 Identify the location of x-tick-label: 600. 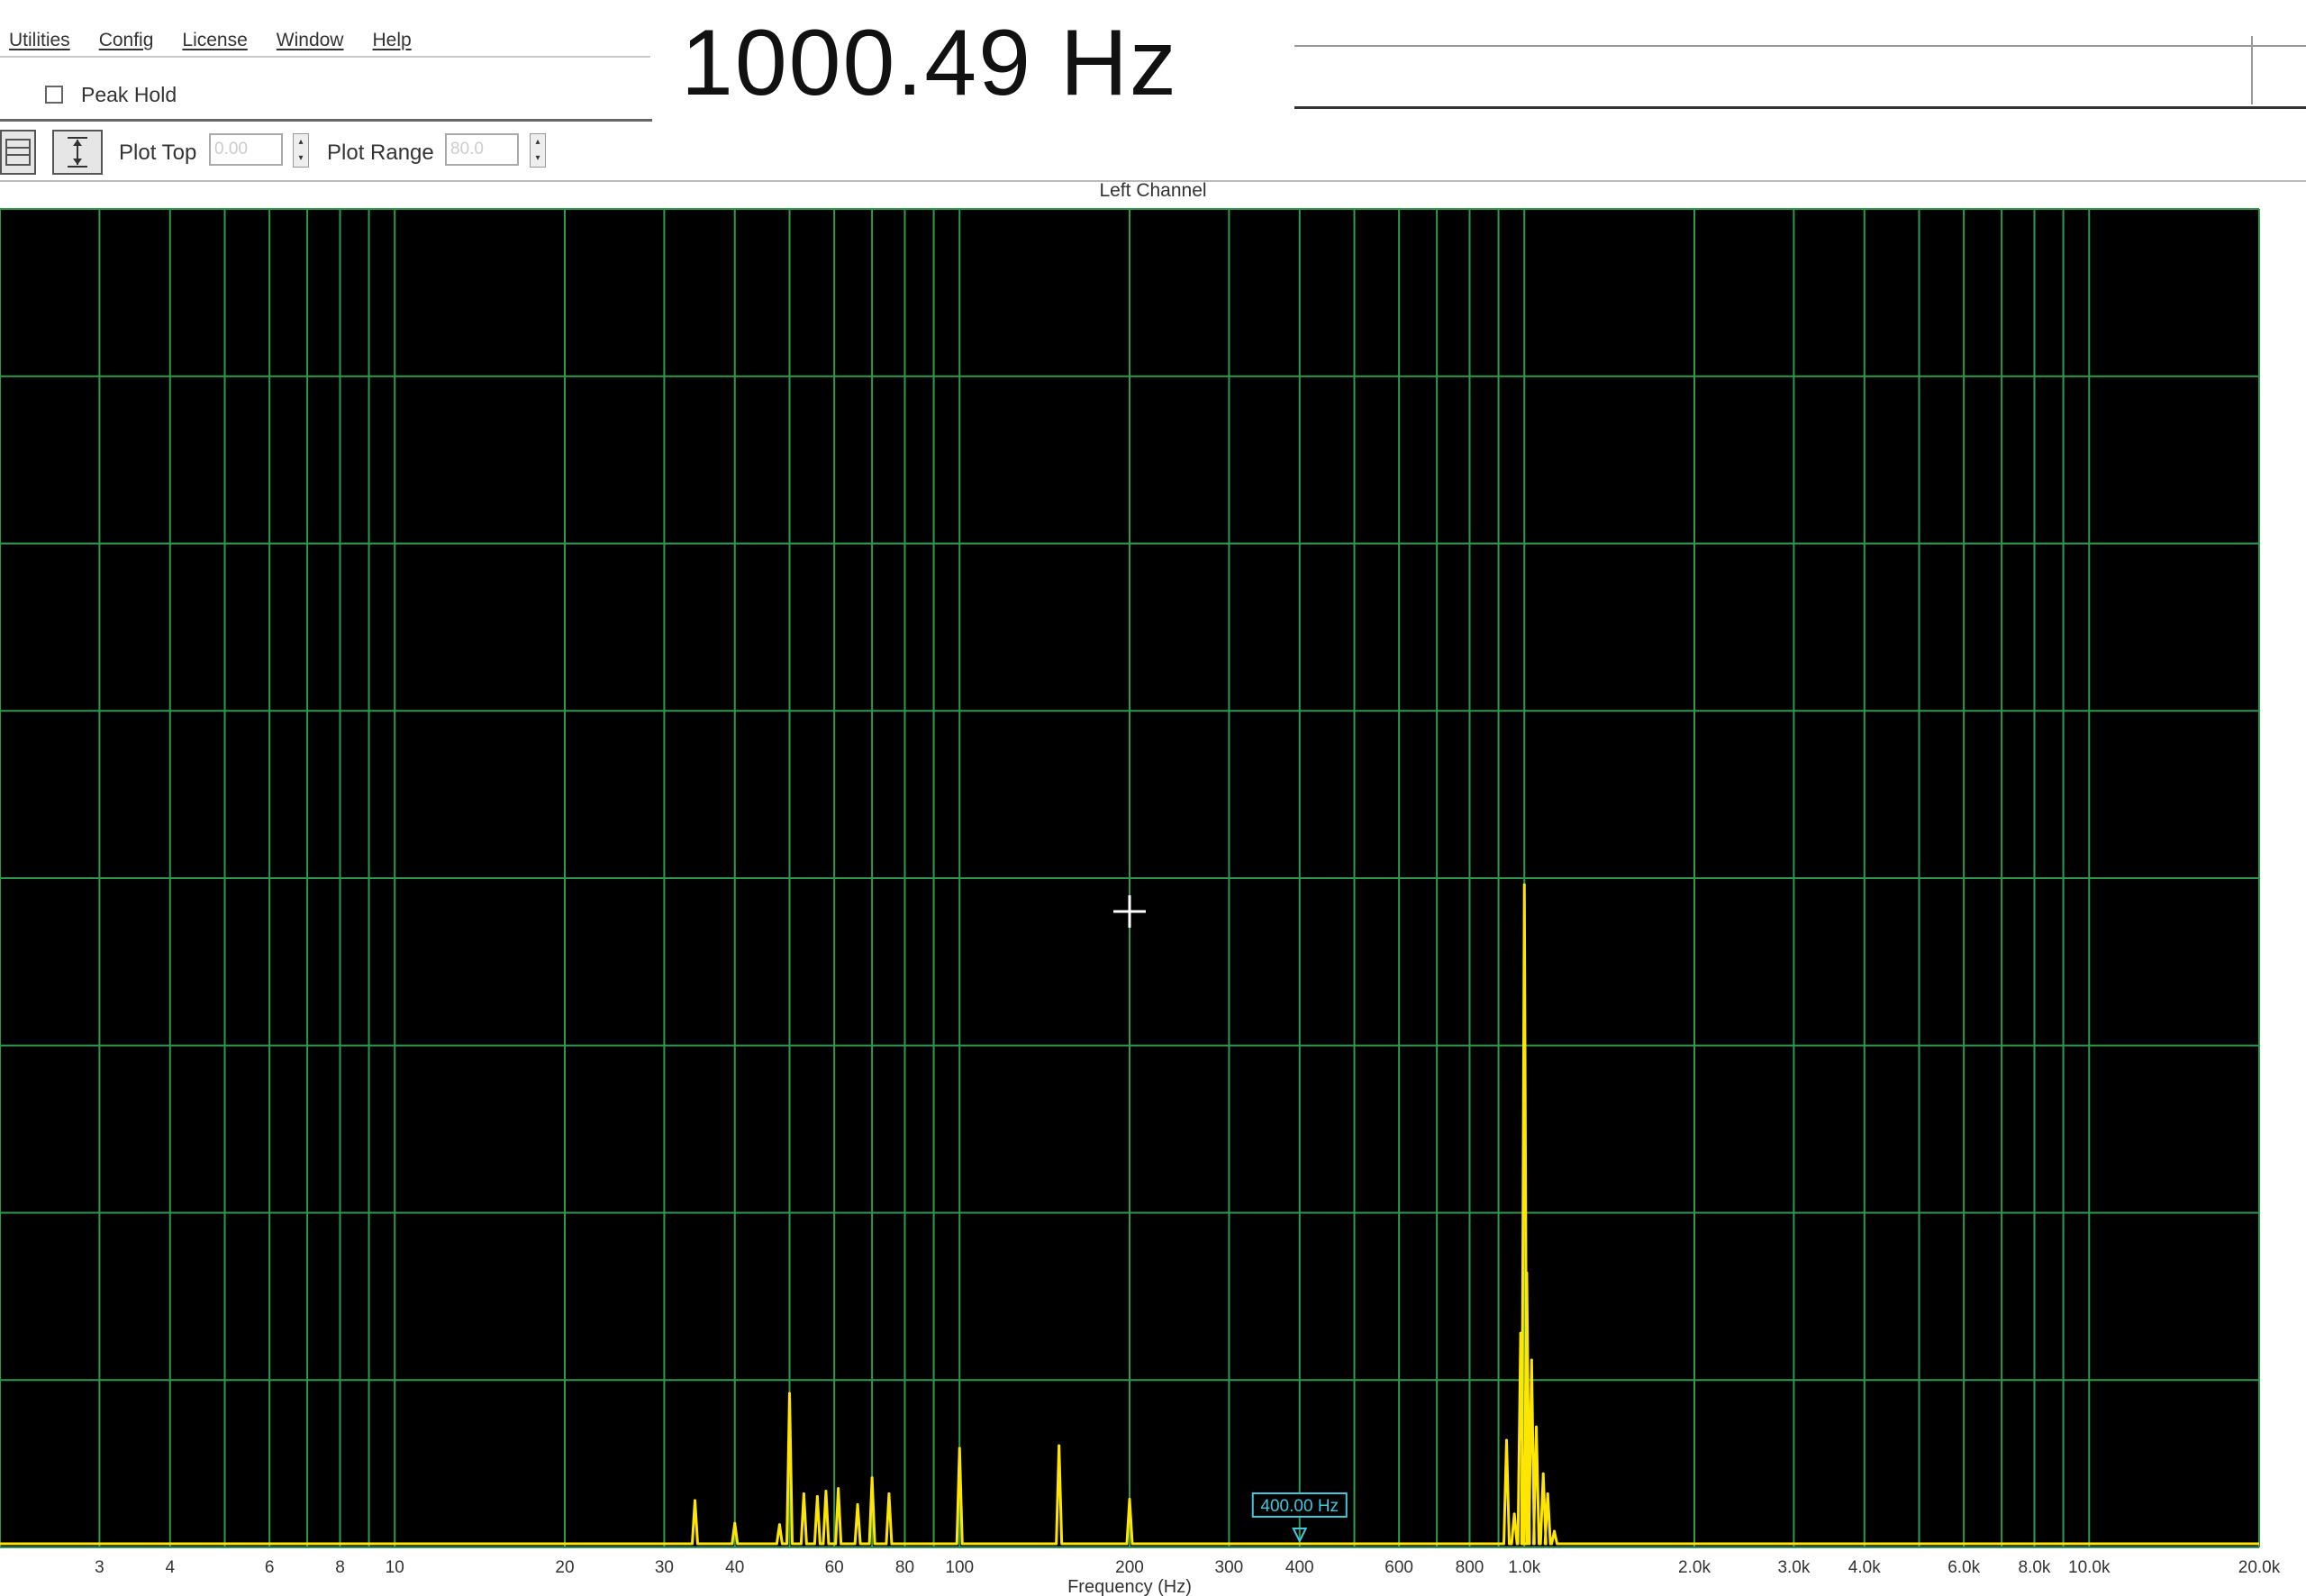
(1399, 1567).